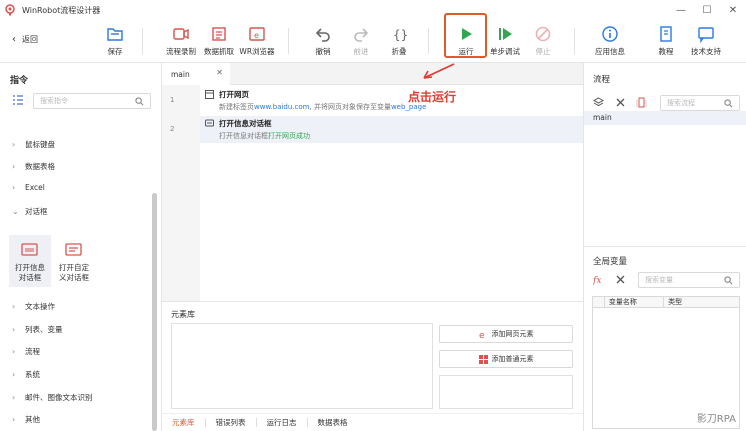  Describe the element at coordinates (322, 35) in the screenshot. I see `undo-icon` at that location.